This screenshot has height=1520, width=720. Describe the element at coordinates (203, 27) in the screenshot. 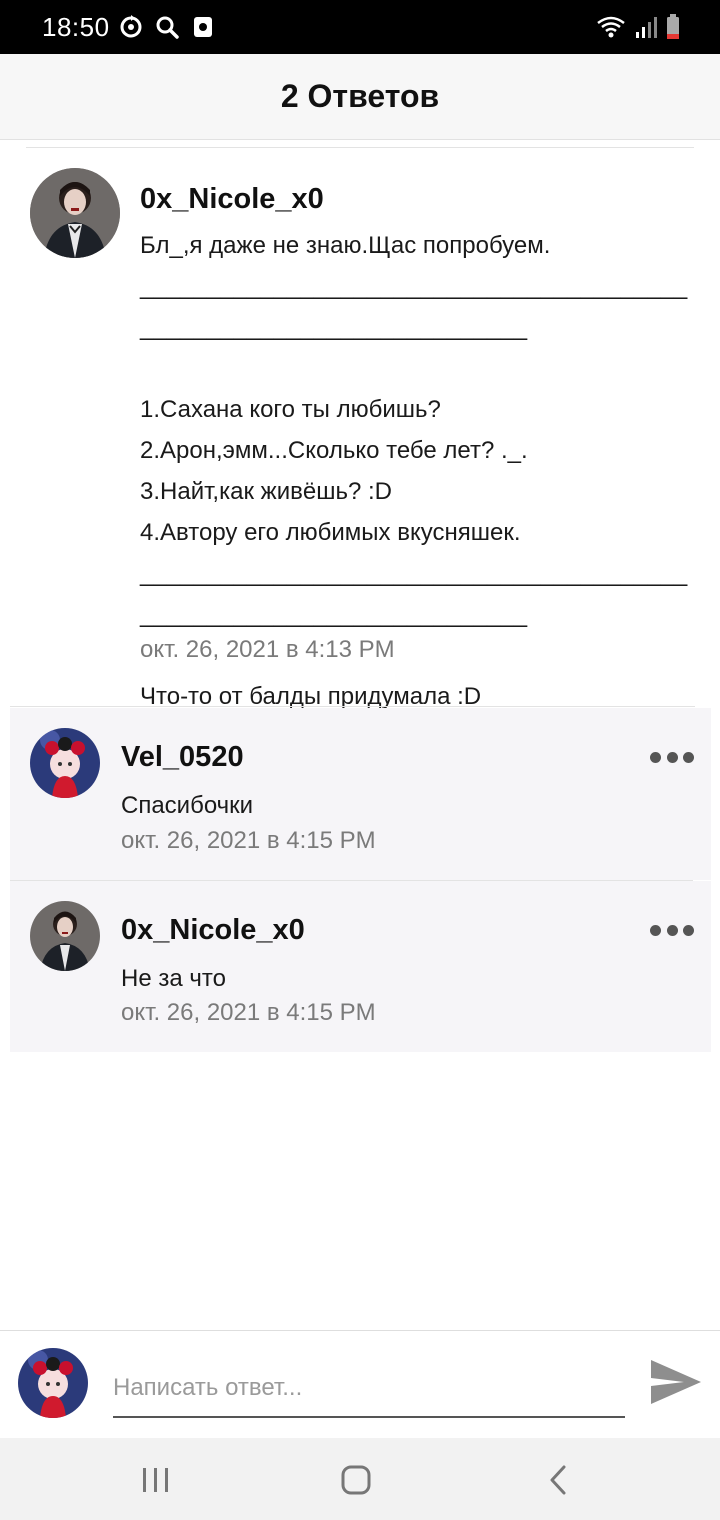

I see `screenshot-icon` at that location.